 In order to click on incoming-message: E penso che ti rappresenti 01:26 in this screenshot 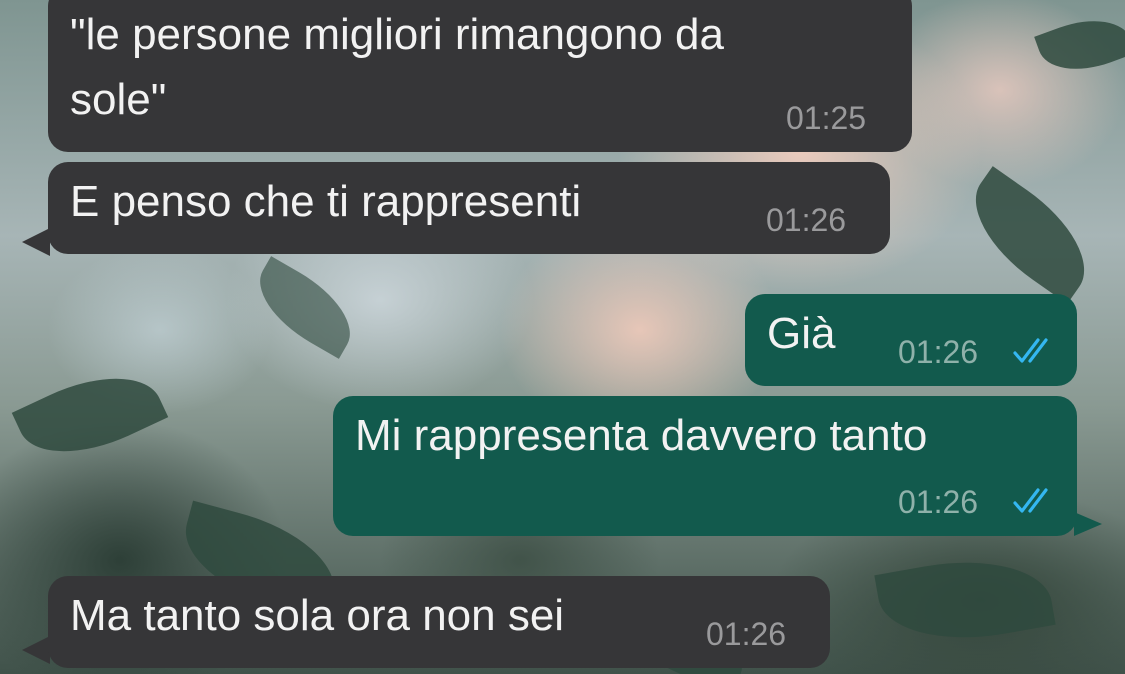, I will do `click(469, 208)`.